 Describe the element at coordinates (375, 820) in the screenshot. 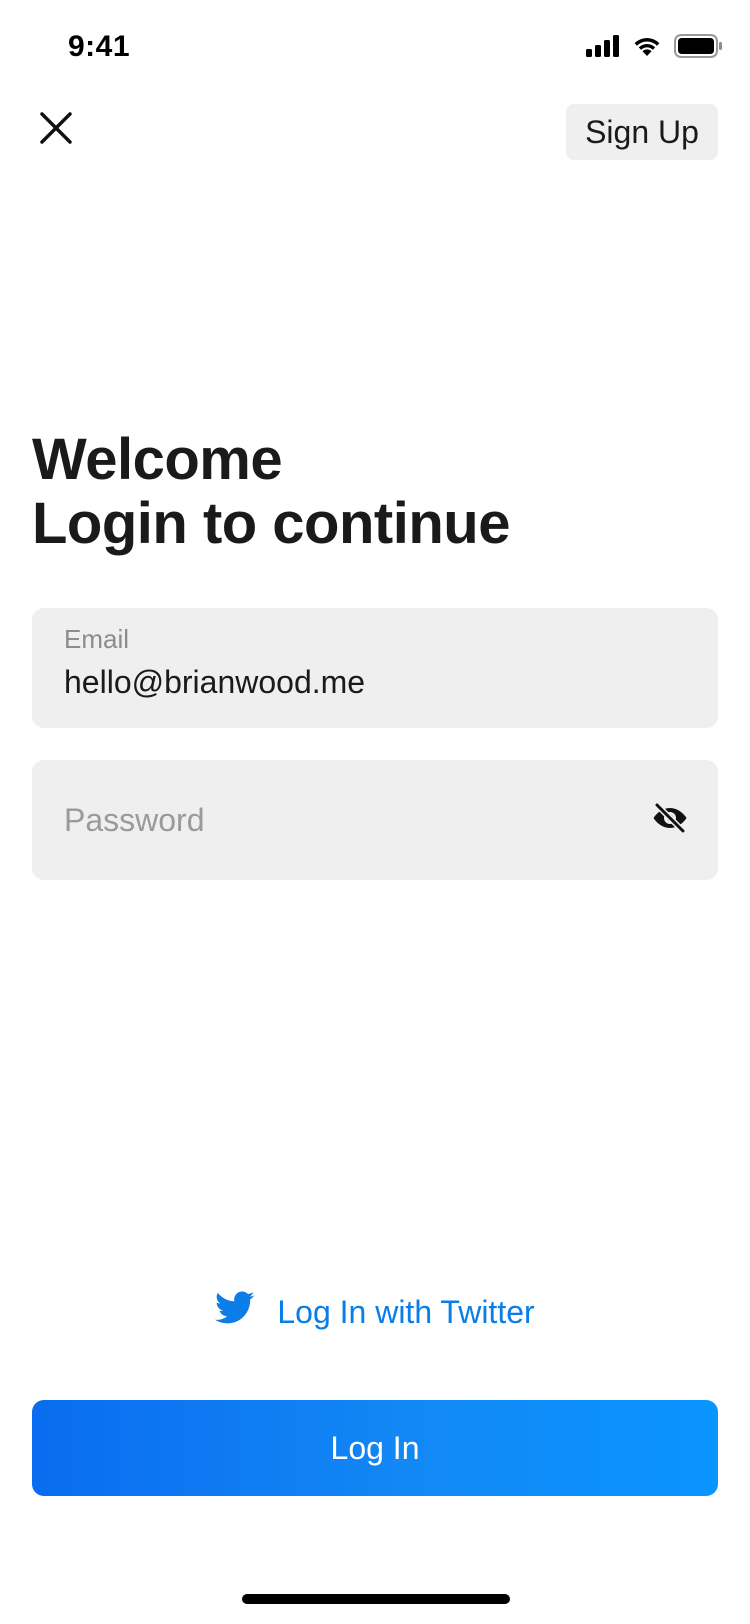

I see `password-field: Password` at that location.